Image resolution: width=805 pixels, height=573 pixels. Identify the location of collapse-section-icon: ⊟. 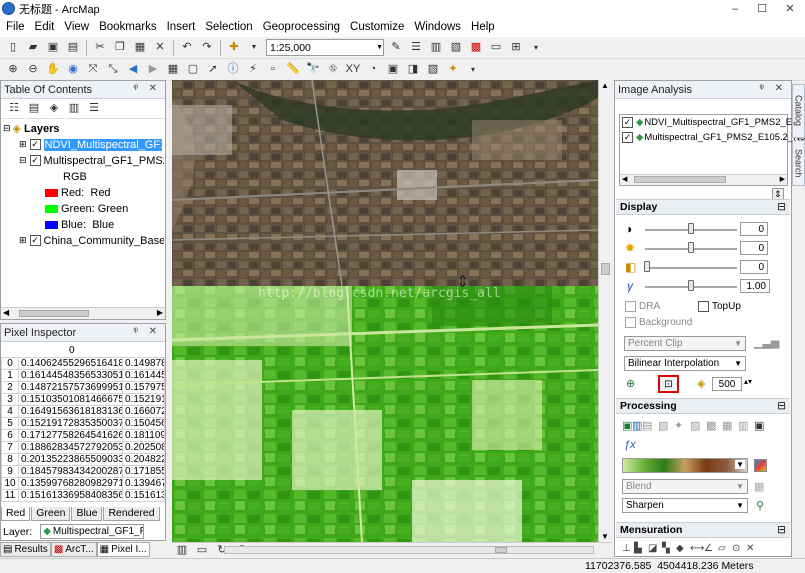
(781, 530).